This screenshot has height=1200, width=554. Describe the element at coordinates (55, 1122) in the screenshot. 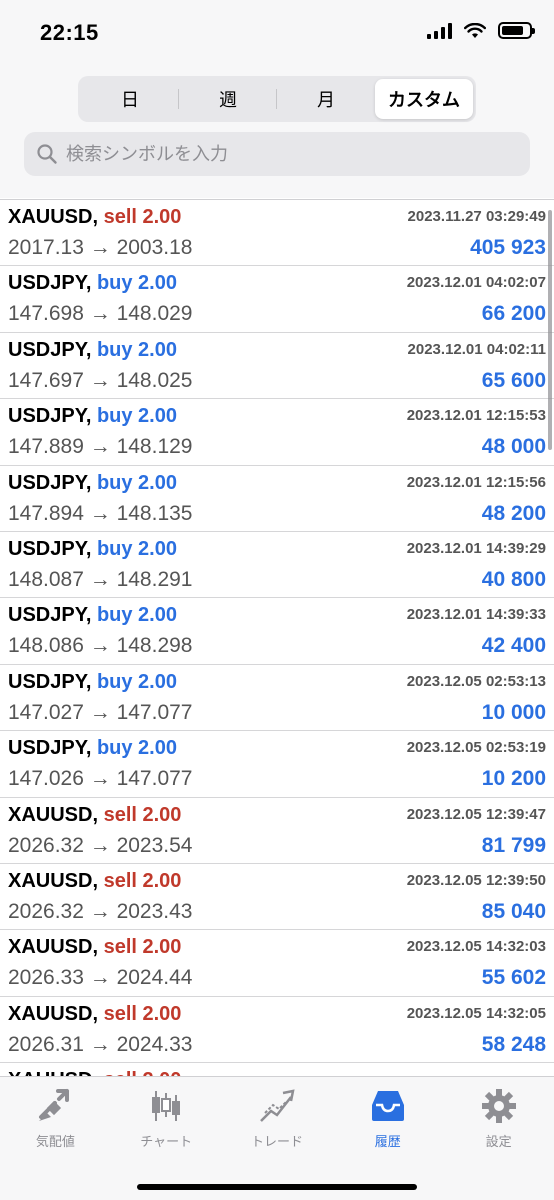

I see `tab-quotes: 気配値` at that location.